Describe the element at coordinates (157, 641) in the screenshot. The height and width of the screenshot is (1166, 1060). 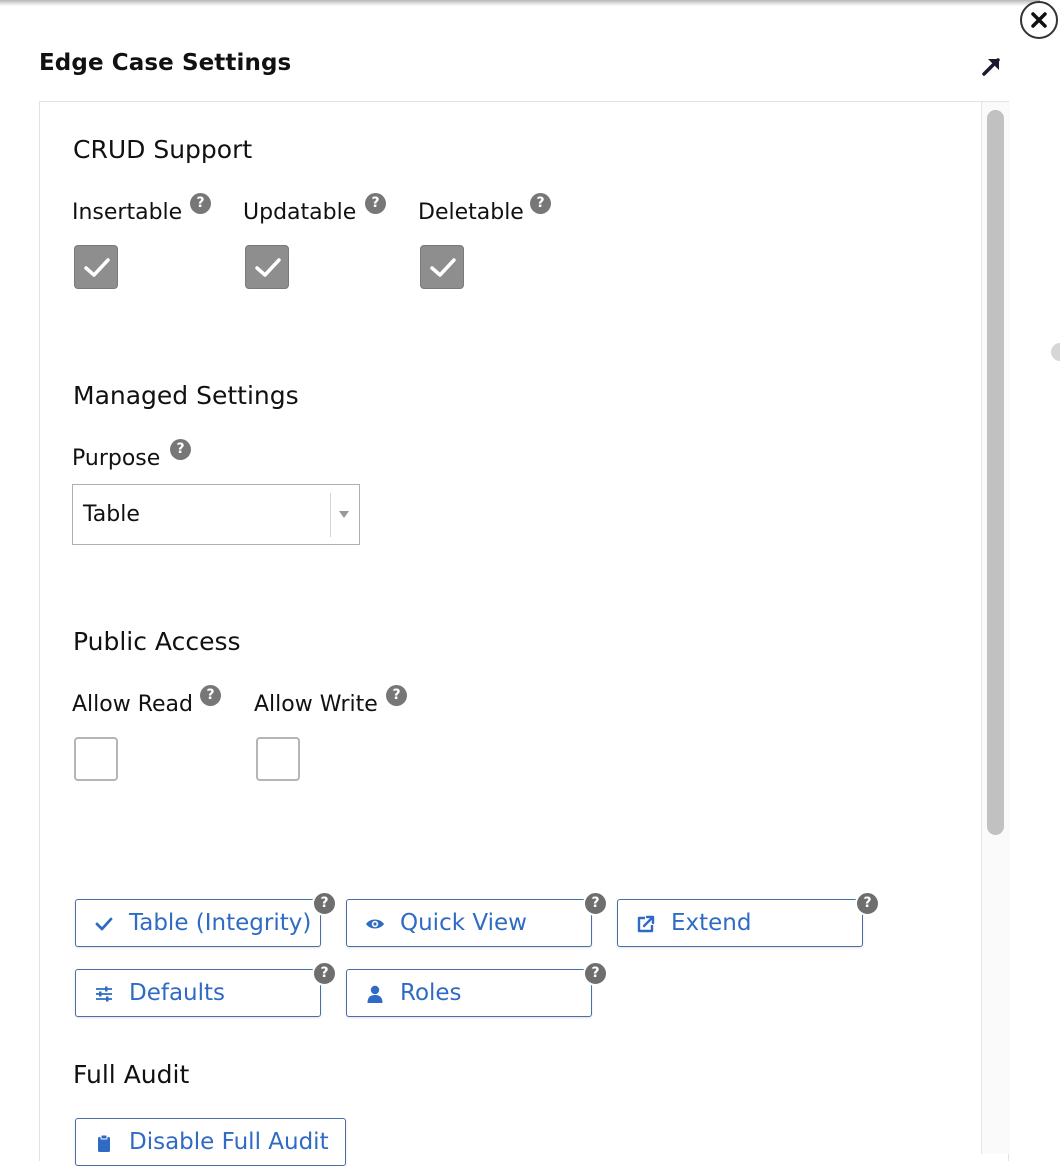
I see `public-access-heading: Public Access` at that location.